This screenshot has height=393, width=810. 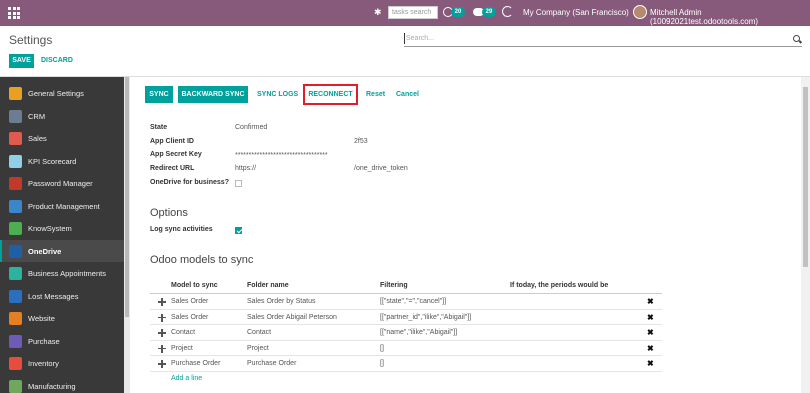 I want to click on table-row: Project Project [] ✖, so click(x=406, y=349).